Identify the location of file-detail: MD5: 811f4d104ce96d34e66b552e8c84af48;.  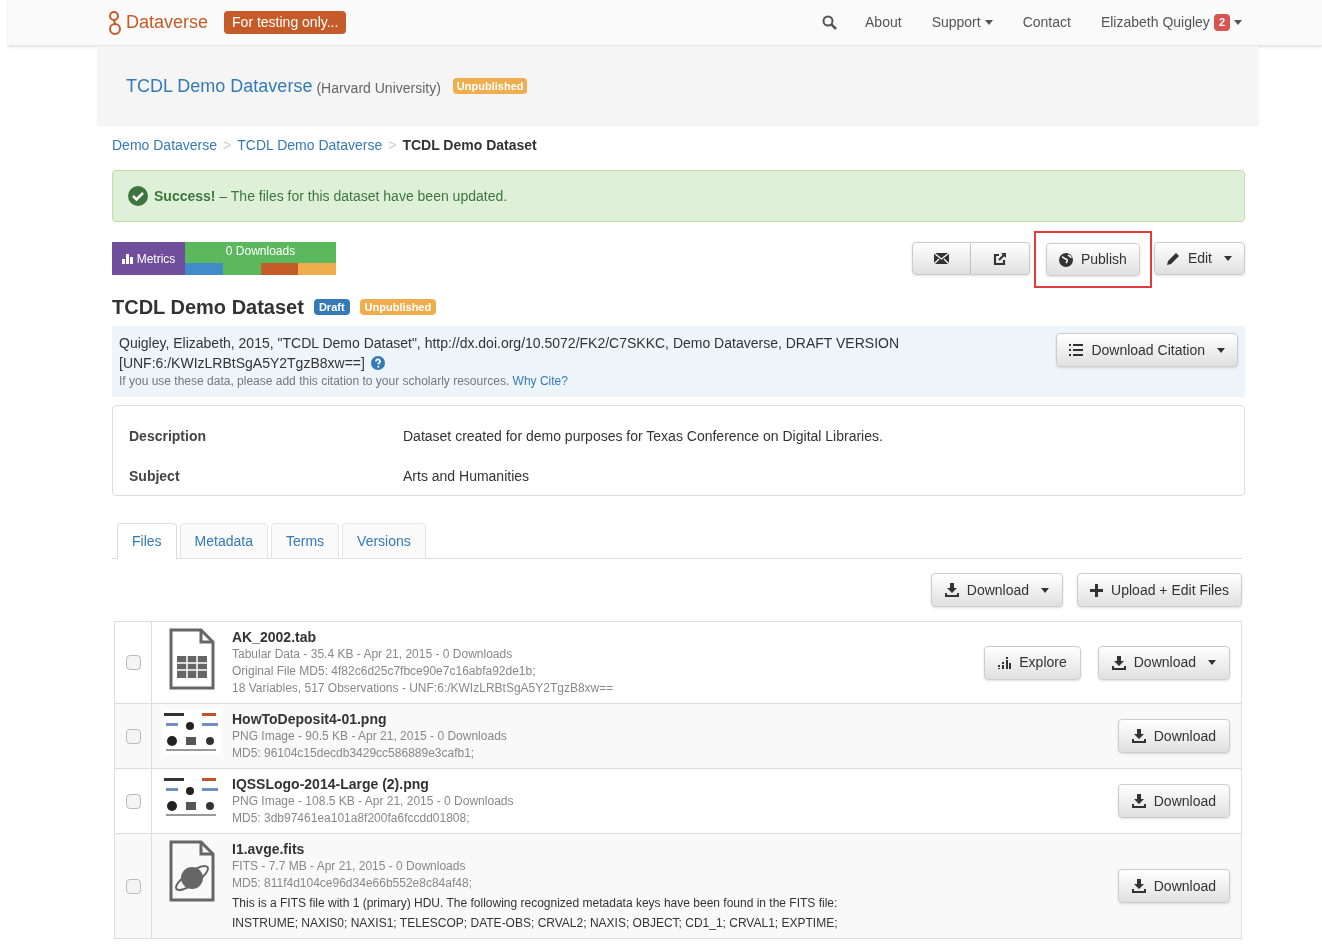
(352, 883).